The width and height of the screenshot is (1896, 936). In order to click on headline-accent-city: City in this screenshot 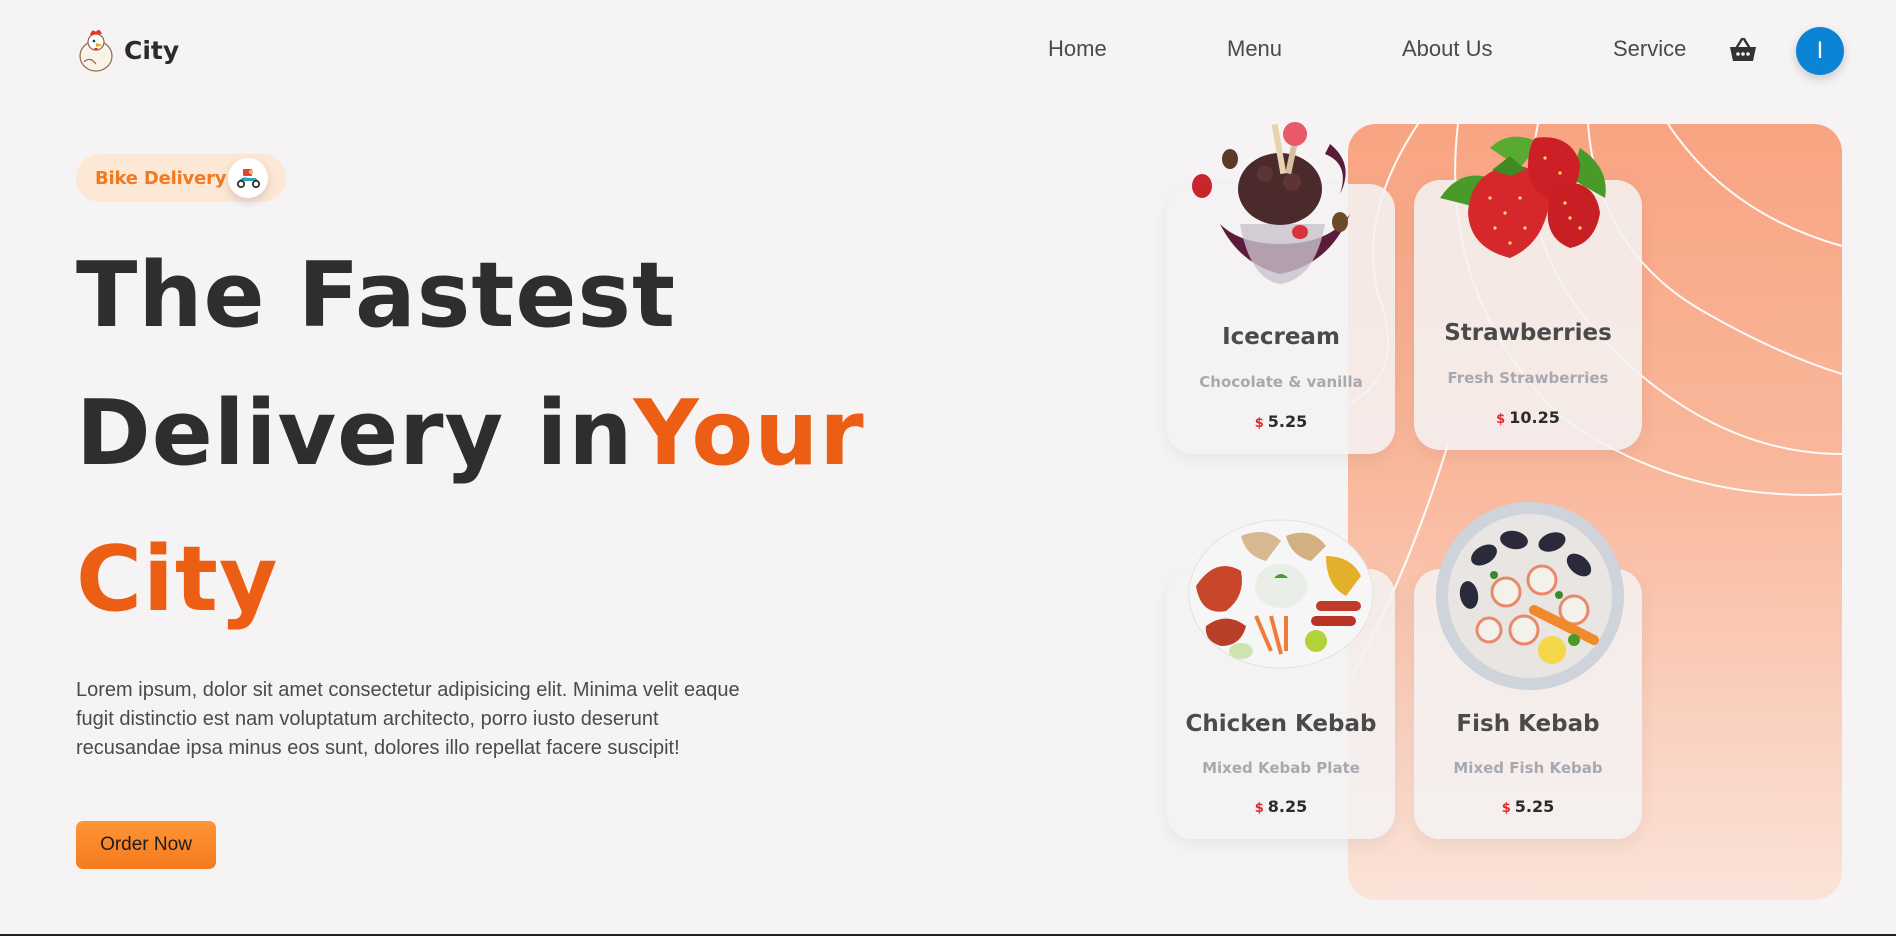, I will do `click(177, 579)`.